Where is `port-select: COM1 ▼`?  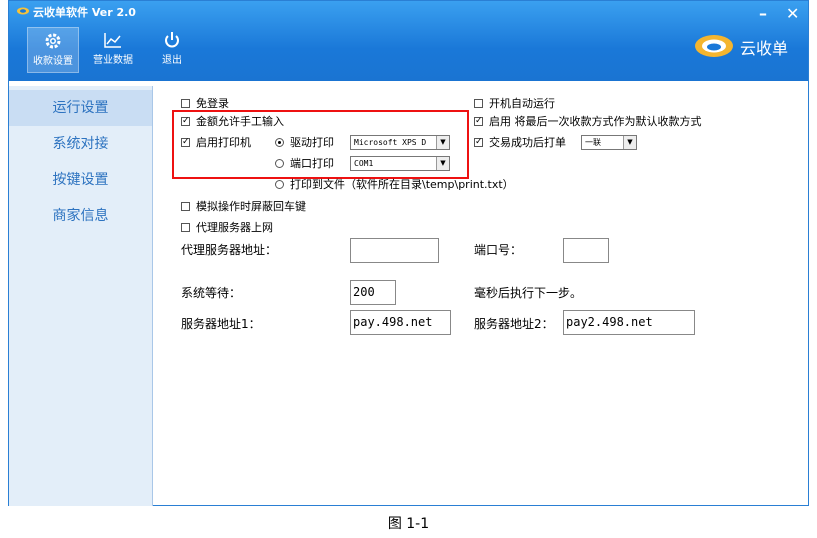 port-select: COM1 ▼ is located at coordinates (400, 163).